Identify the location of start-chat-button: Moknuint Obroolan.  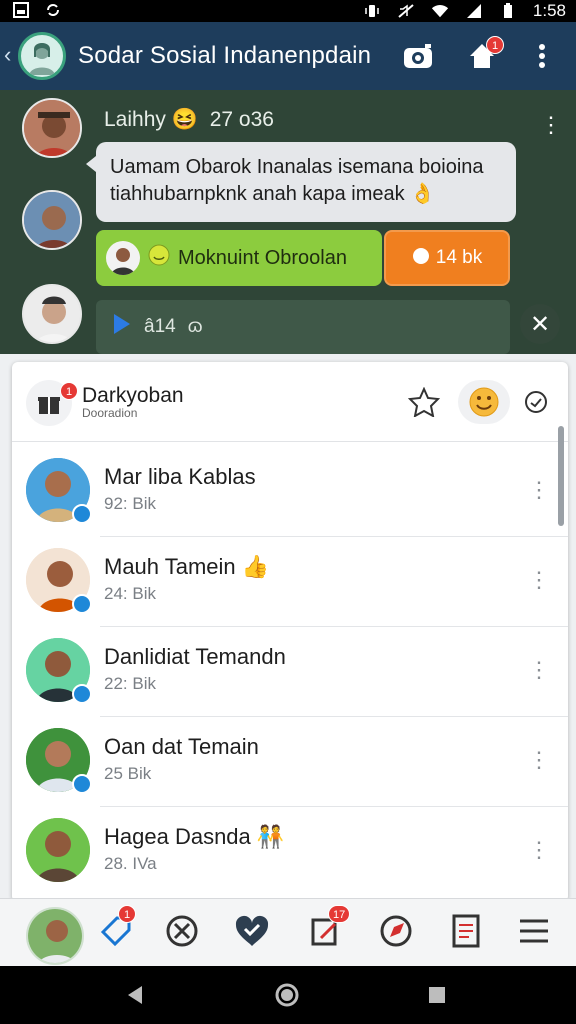
(239, 258).